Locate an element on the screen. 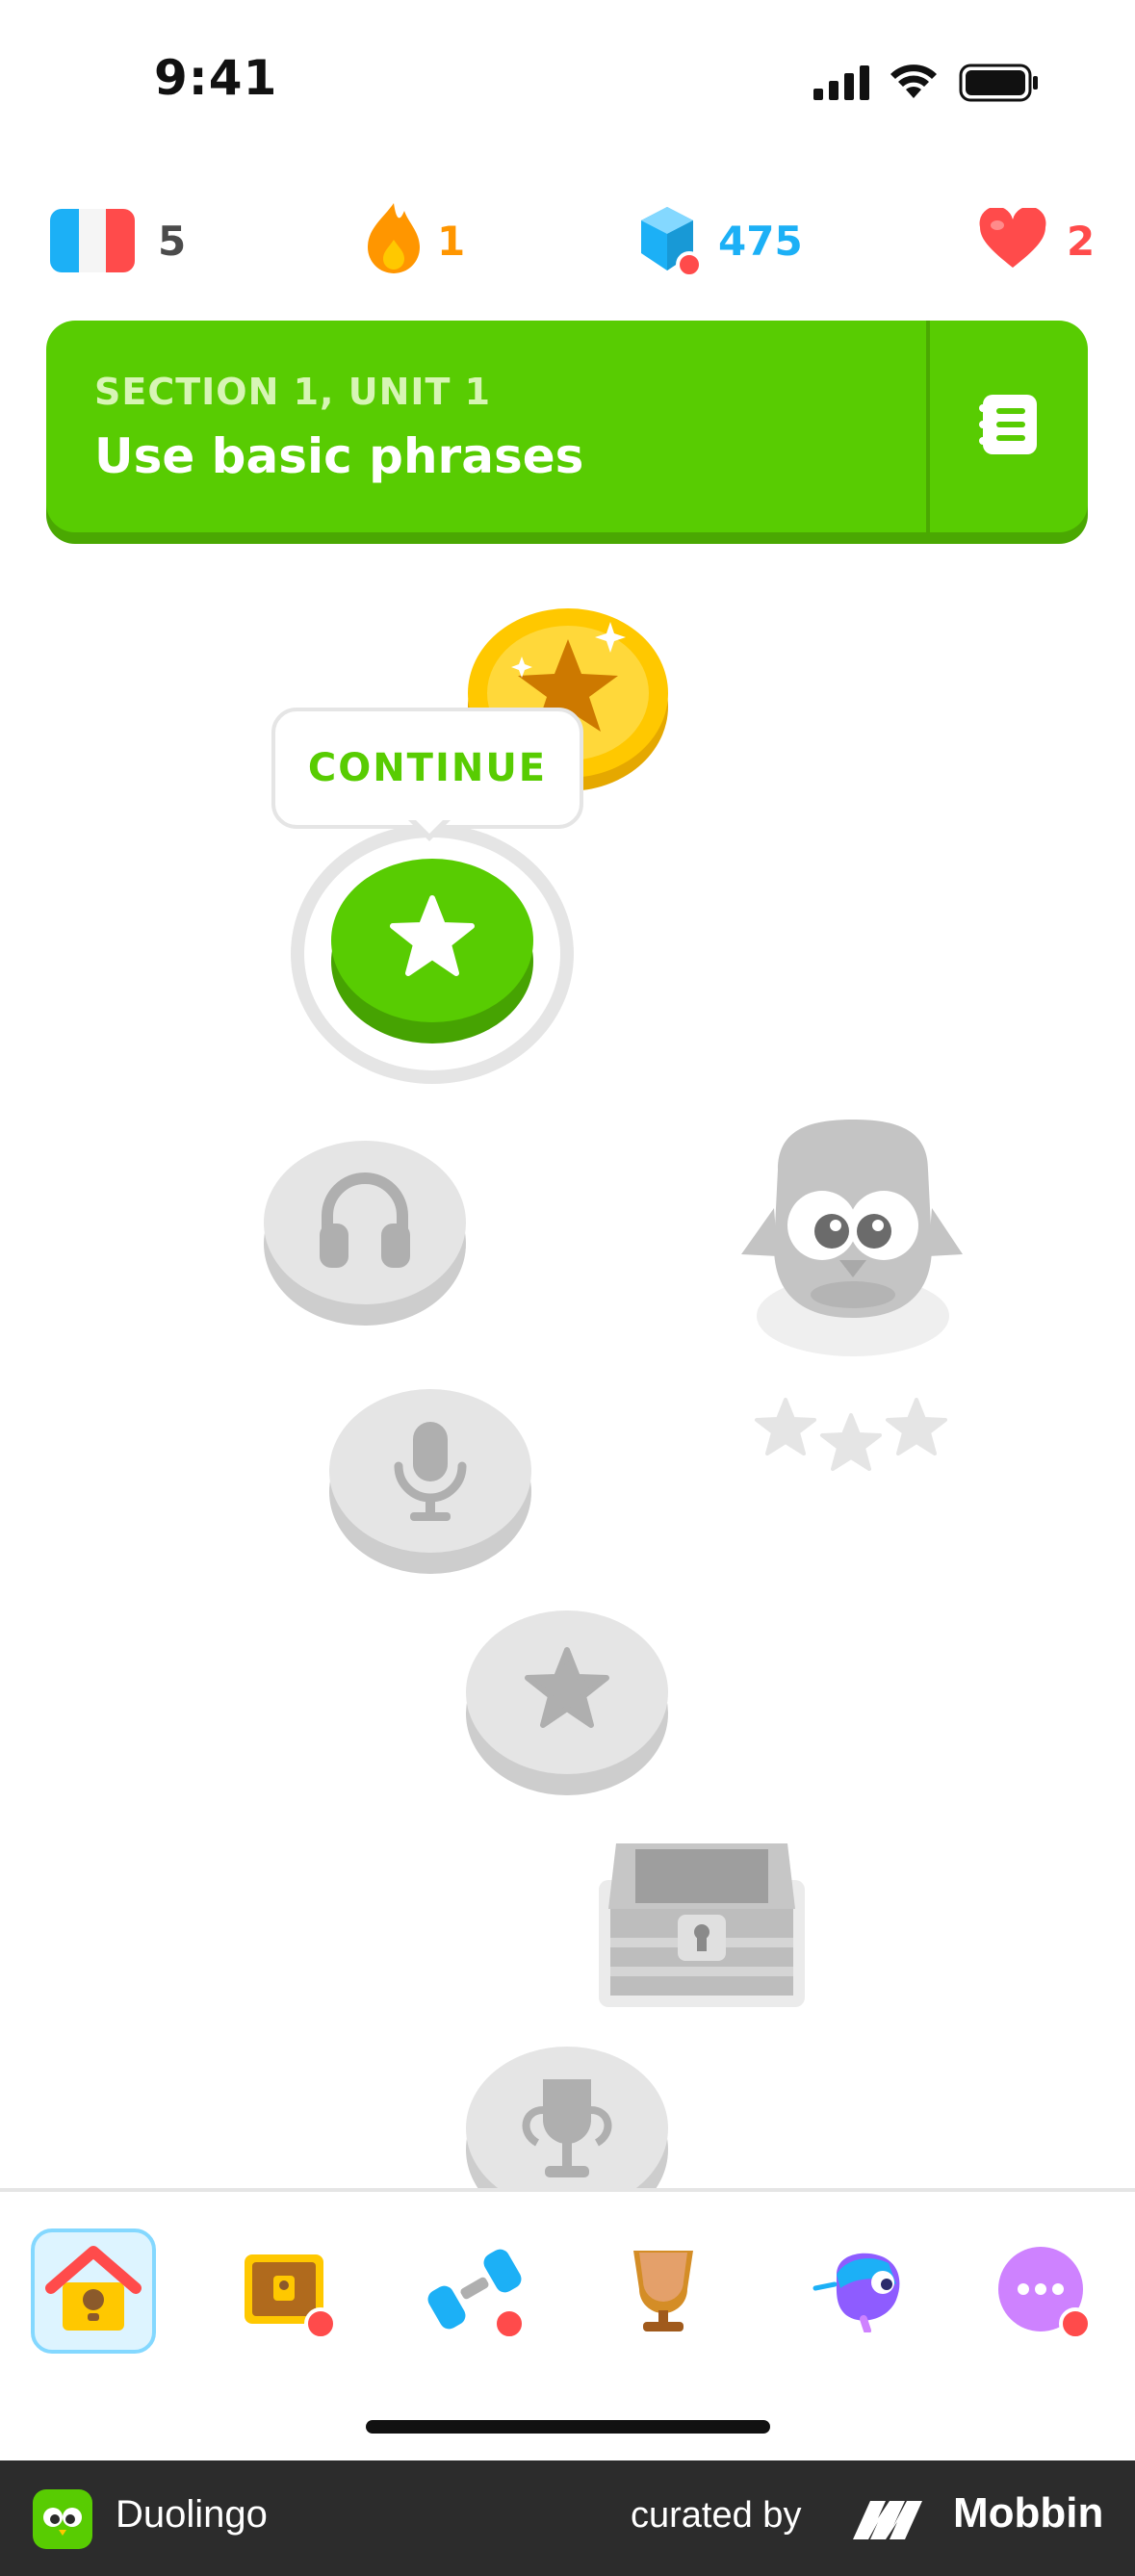 Image resolution: width=1135 pixels, height=2576 pixels. bronze-trophy-icon is located at coordinates (663, 2291).